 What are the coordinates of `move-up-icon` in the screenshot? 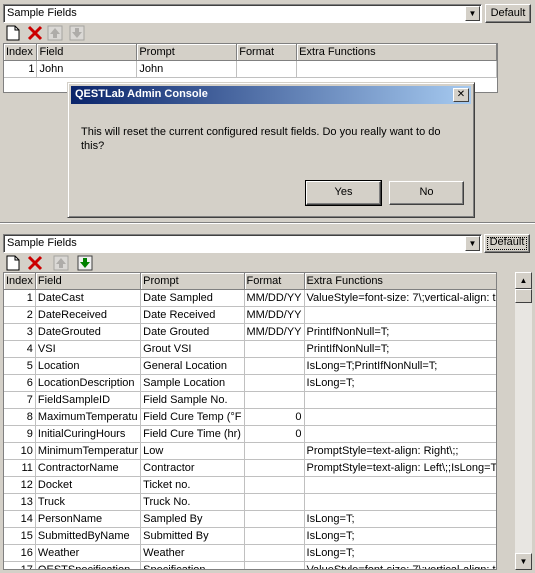 It's located at (55, 33).